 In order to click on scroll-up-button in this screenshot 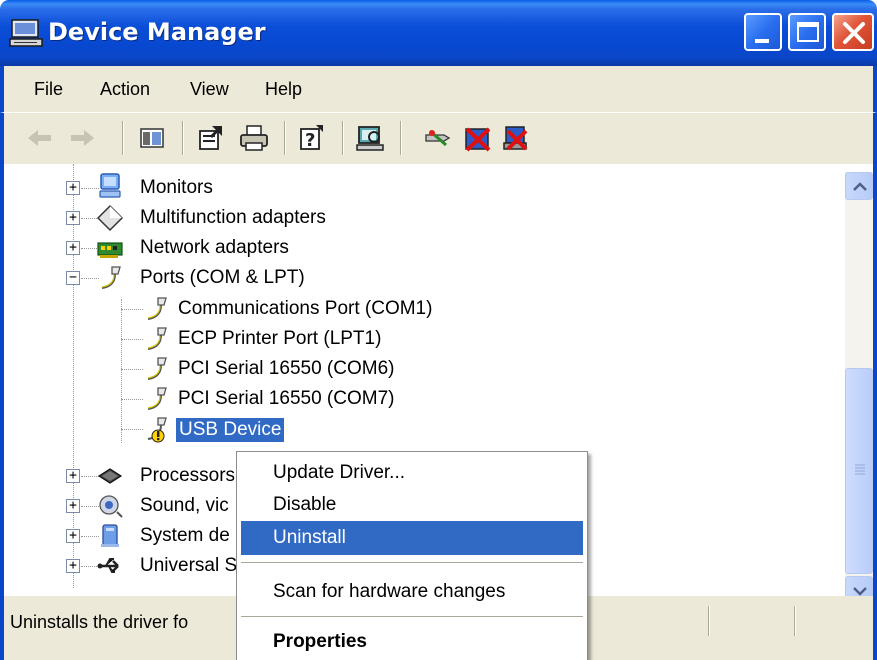, I will do `click(859, 186)`.